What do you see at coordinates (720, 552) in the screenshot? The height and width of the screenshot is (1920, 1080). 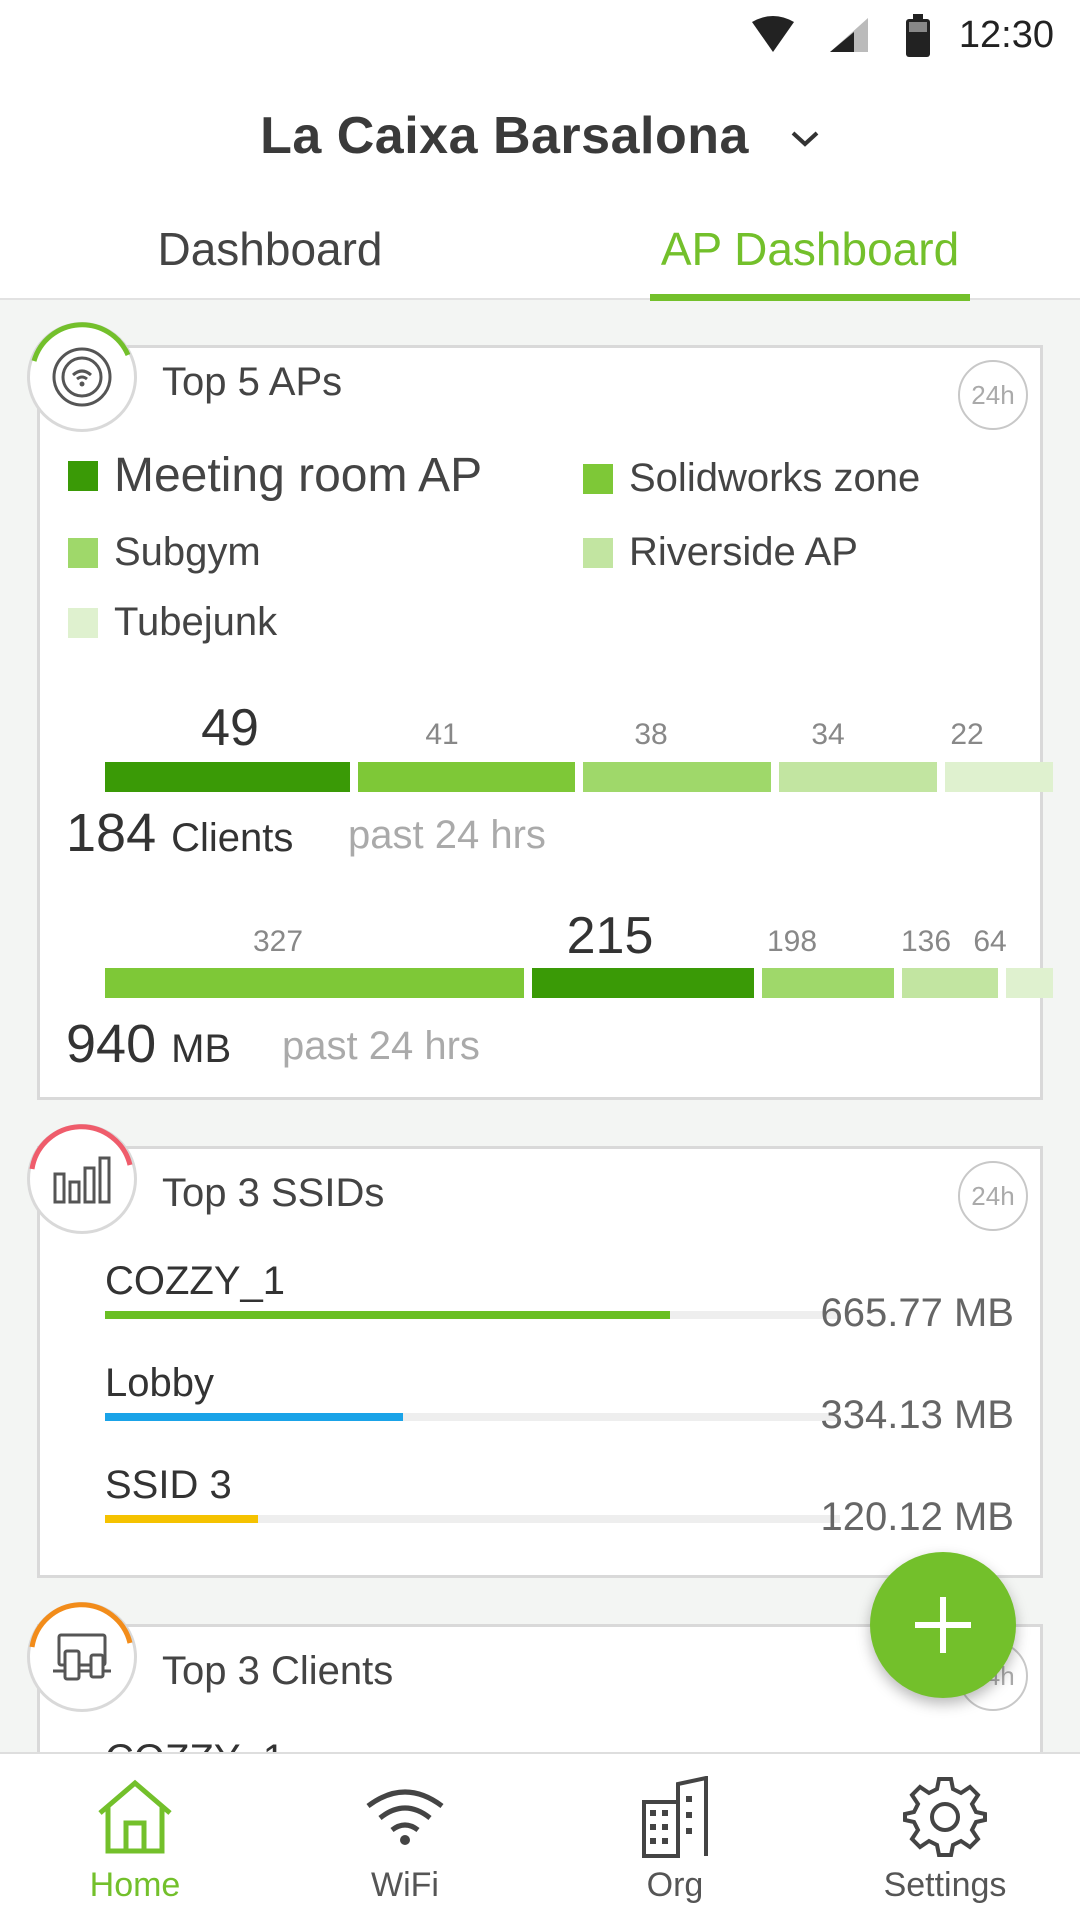 I see `legend-item: Riverside AP` at bounding box center [720, 552].